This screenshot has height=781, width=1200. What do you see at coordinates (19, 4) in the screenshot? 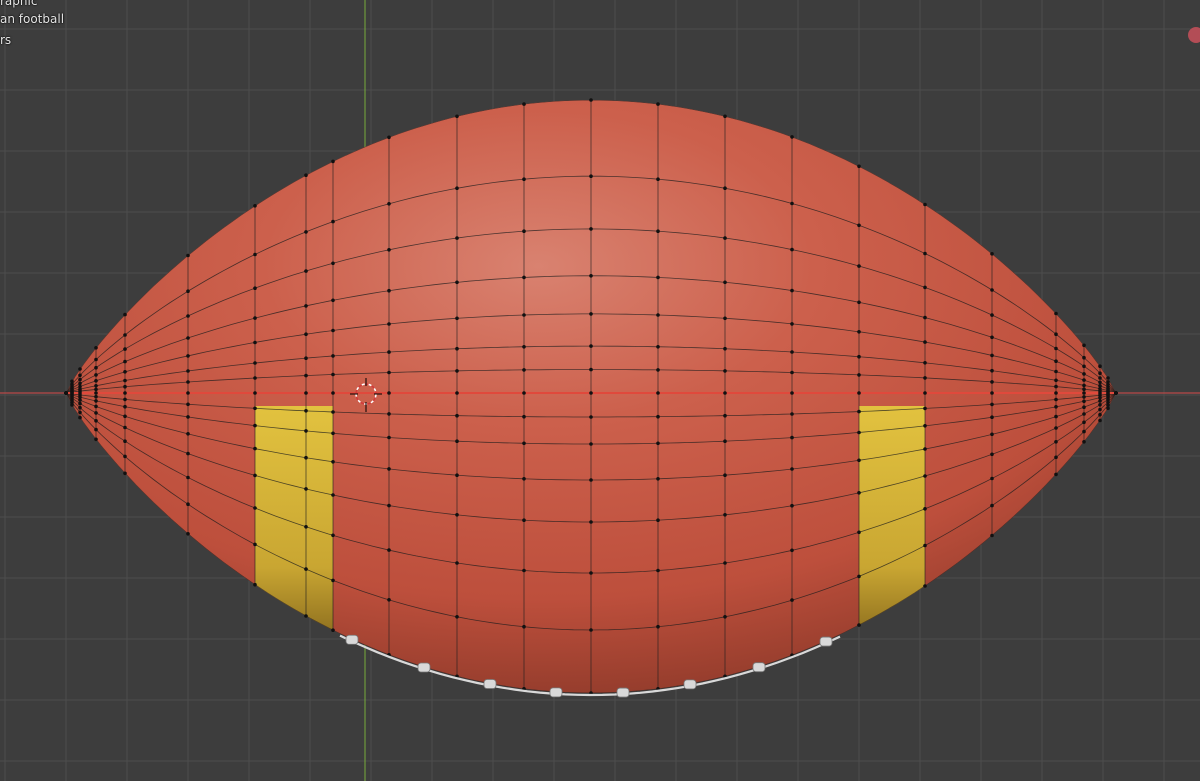
I see `view-mode-label: raphic` at bounding box center [19, 4].